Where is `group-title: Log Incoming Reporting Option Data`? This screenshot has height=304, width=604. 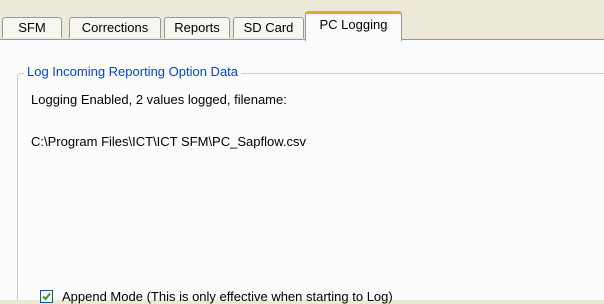 group-title: Log Incoming Reporting Option Data is located at coordinates (133, 71).